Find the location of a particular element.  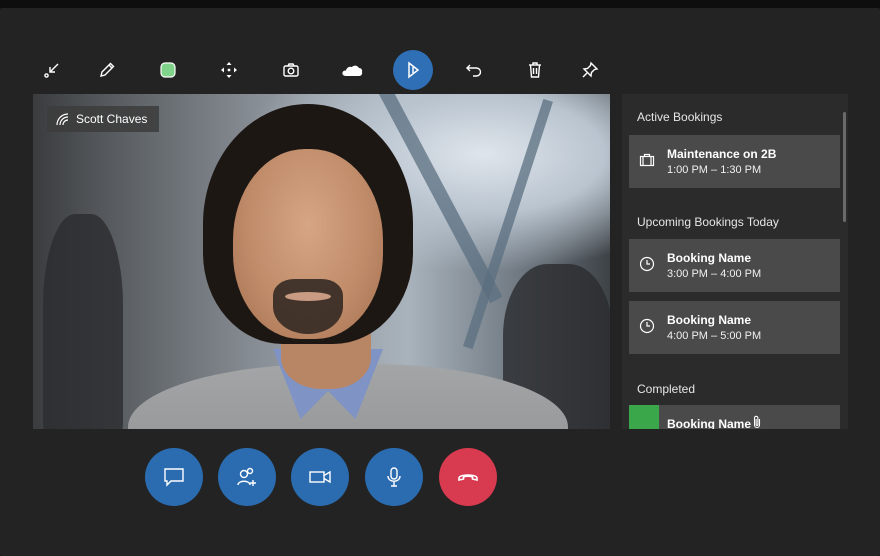

end-call-button is located at coordinates (468, 477).